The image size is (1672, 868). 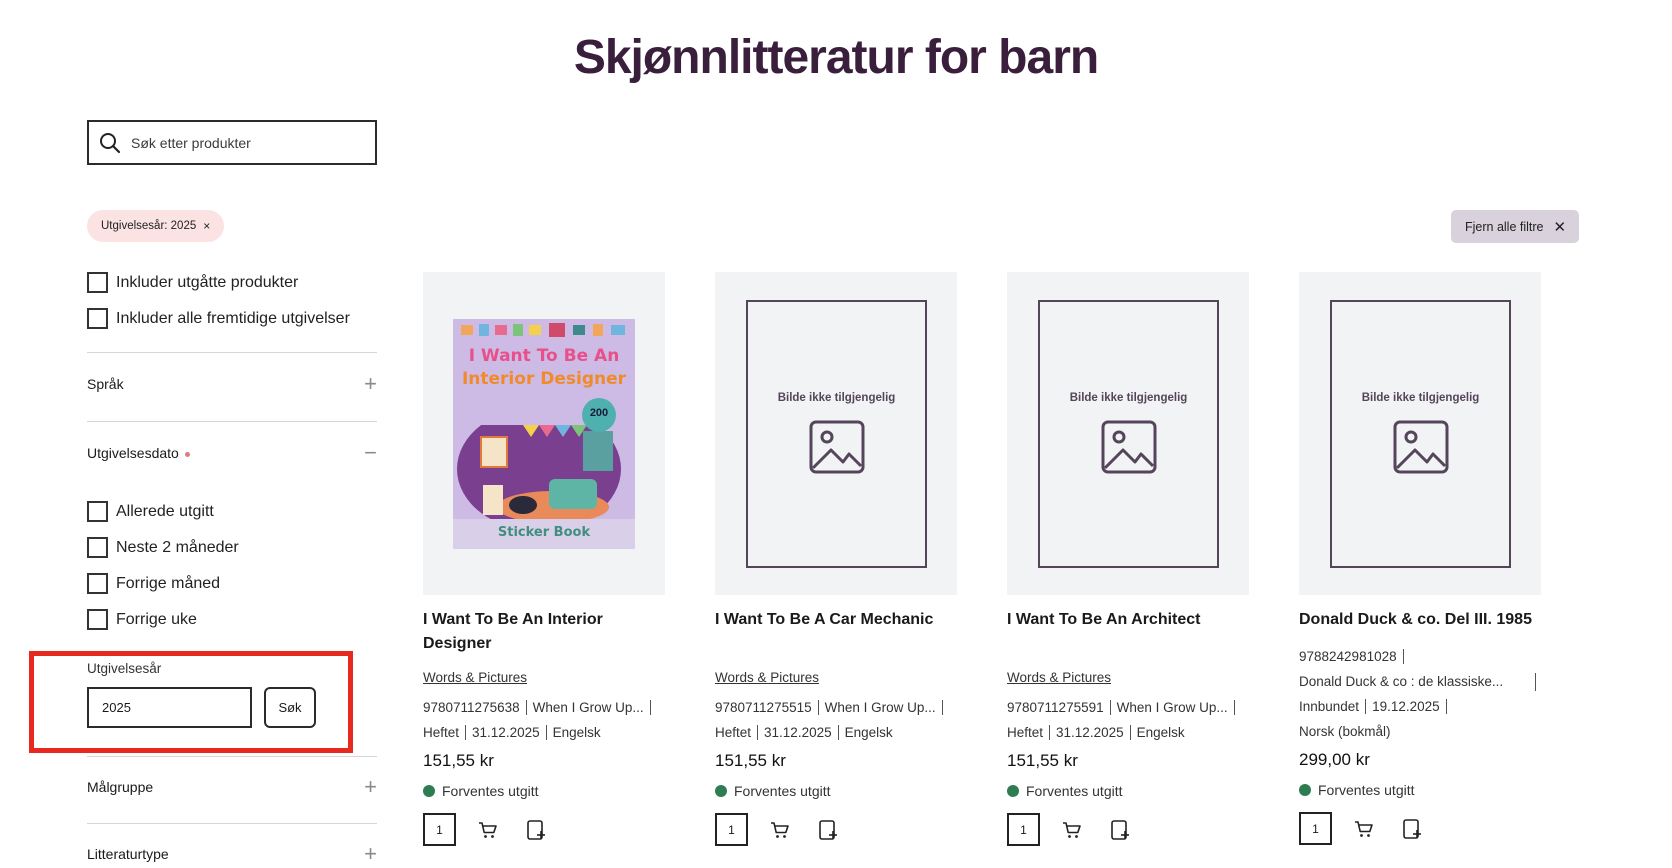 I want to click on facet-release-date: Utgivelsesdato −, so click(x=232, y=453).